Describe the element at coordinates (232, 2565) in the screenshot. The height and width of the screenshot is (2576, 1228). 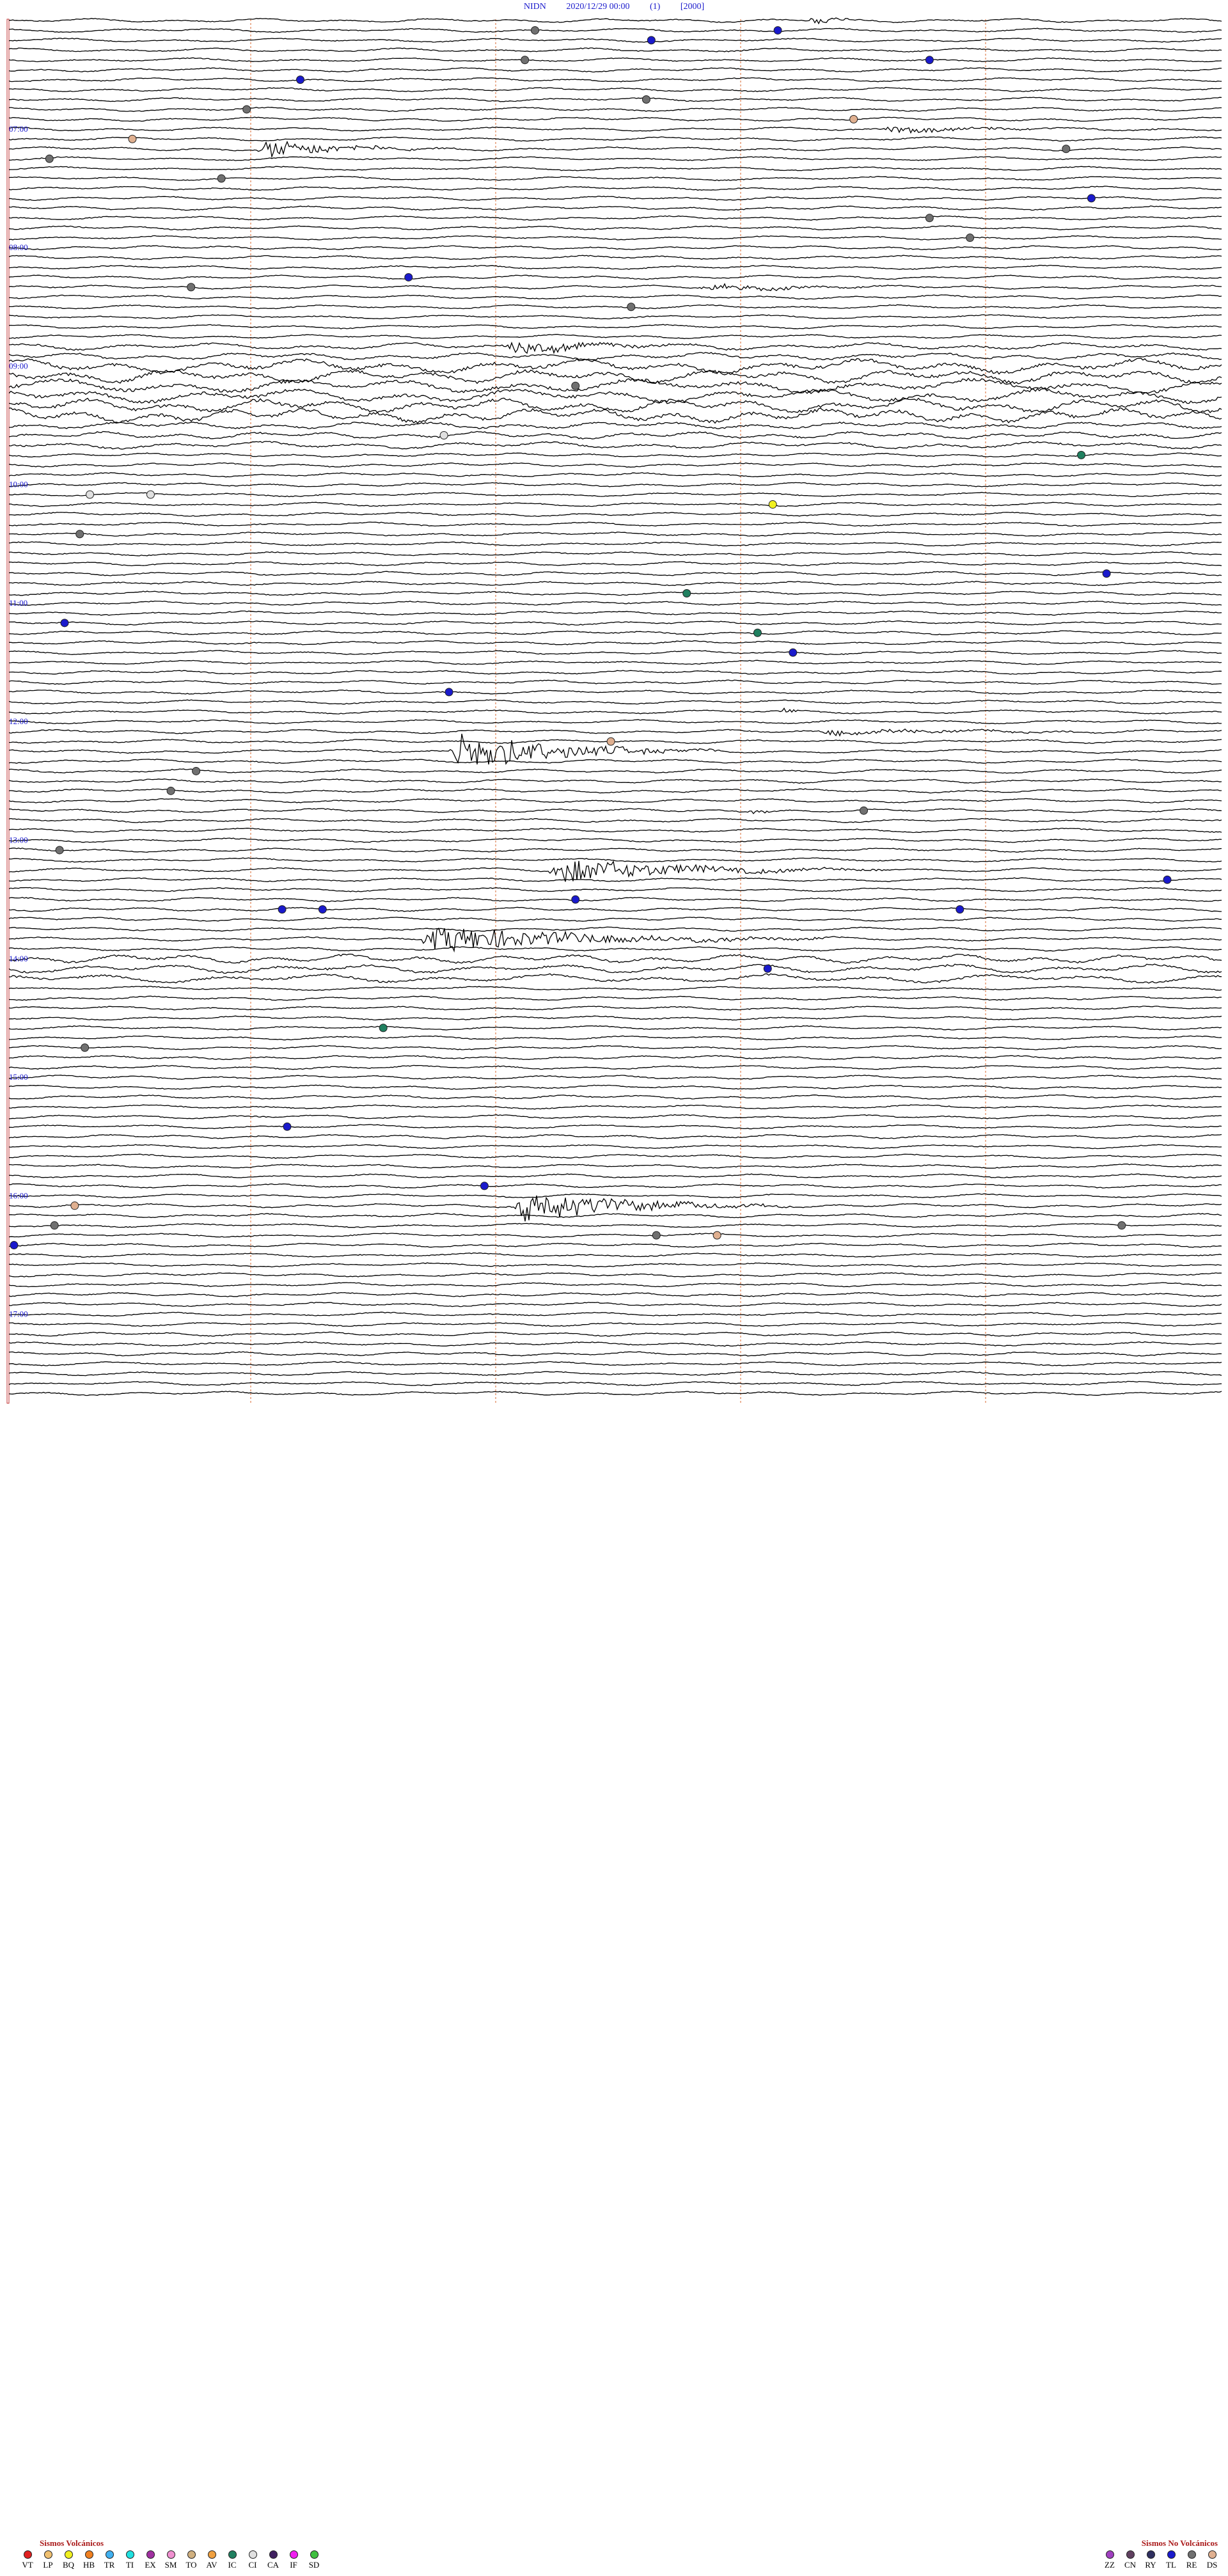
I see `legend-code: IC` at that location.